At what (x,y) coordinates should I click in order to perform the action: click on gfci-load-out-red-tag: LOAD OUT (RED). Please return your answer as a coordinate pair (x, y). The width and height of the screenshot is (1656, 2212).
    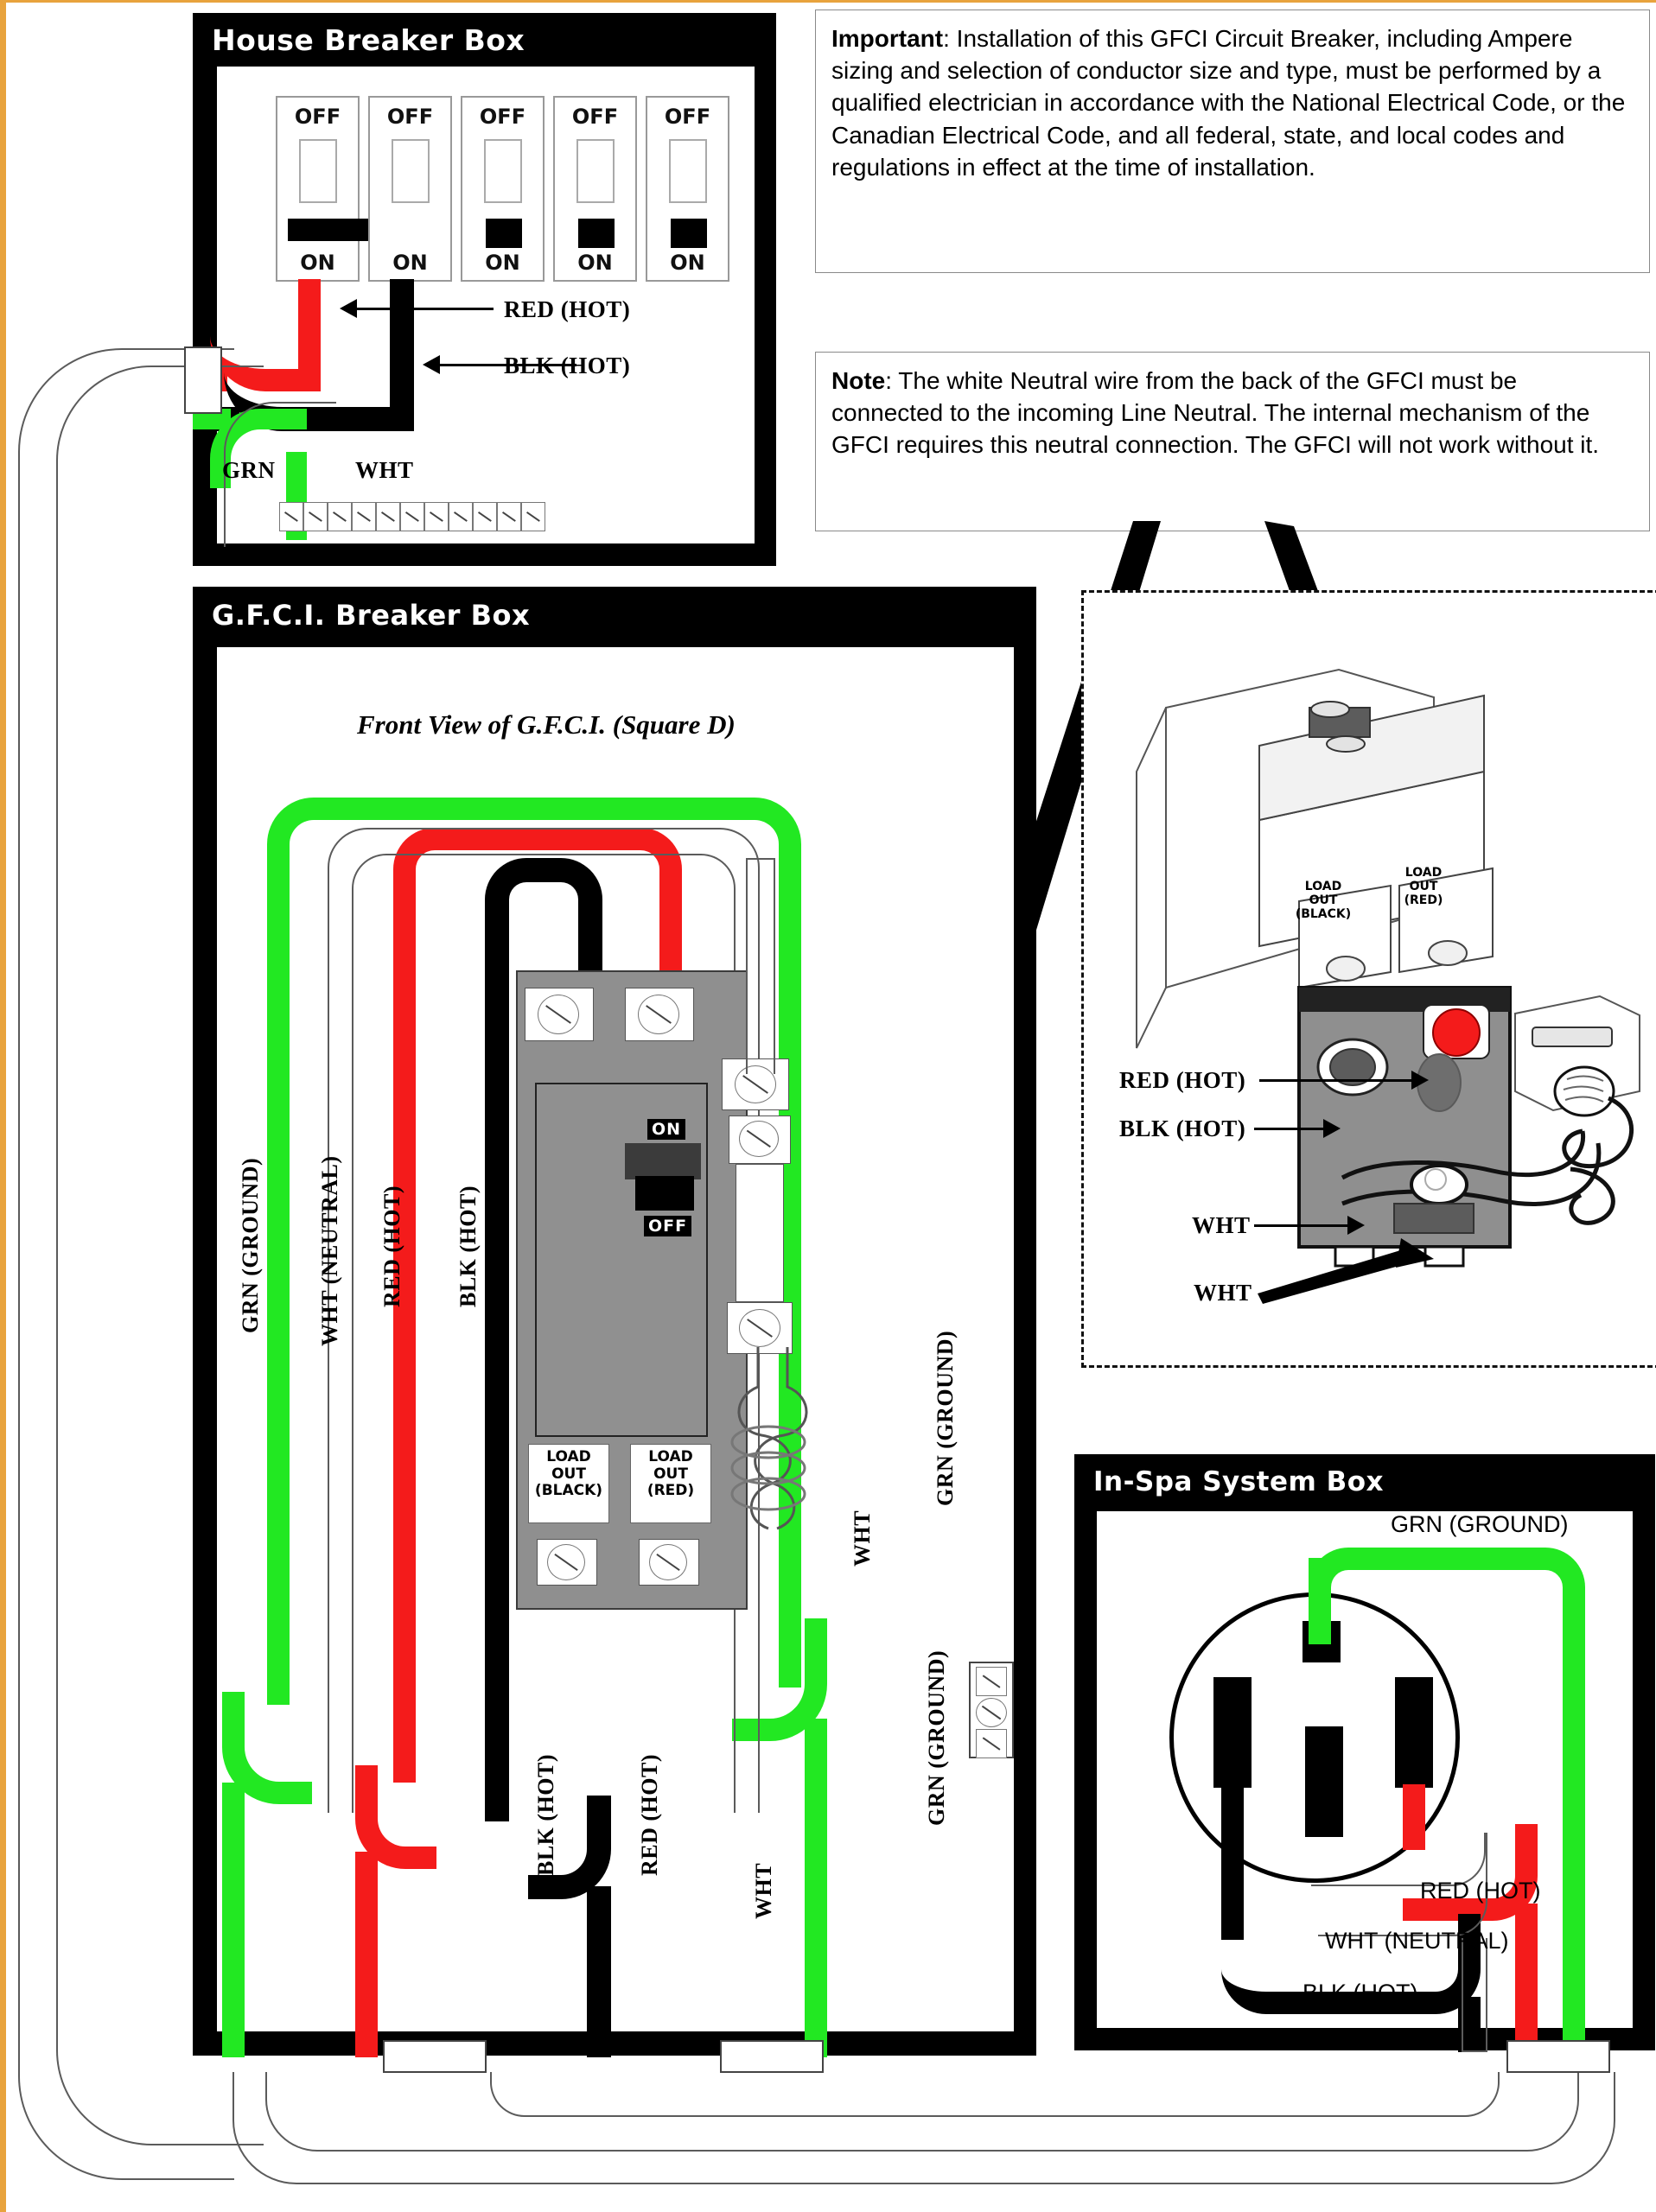
    Looking at the image, I should click on (670, 1483).